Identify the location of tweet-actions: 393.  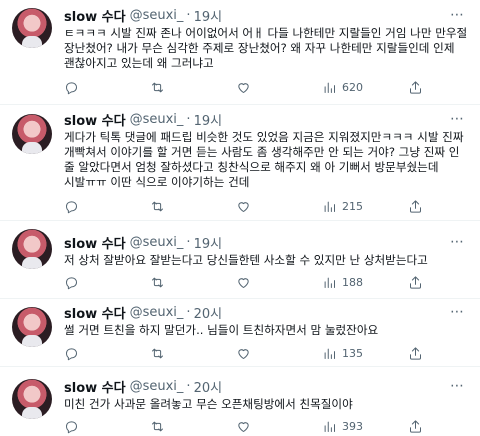
(264, 426).